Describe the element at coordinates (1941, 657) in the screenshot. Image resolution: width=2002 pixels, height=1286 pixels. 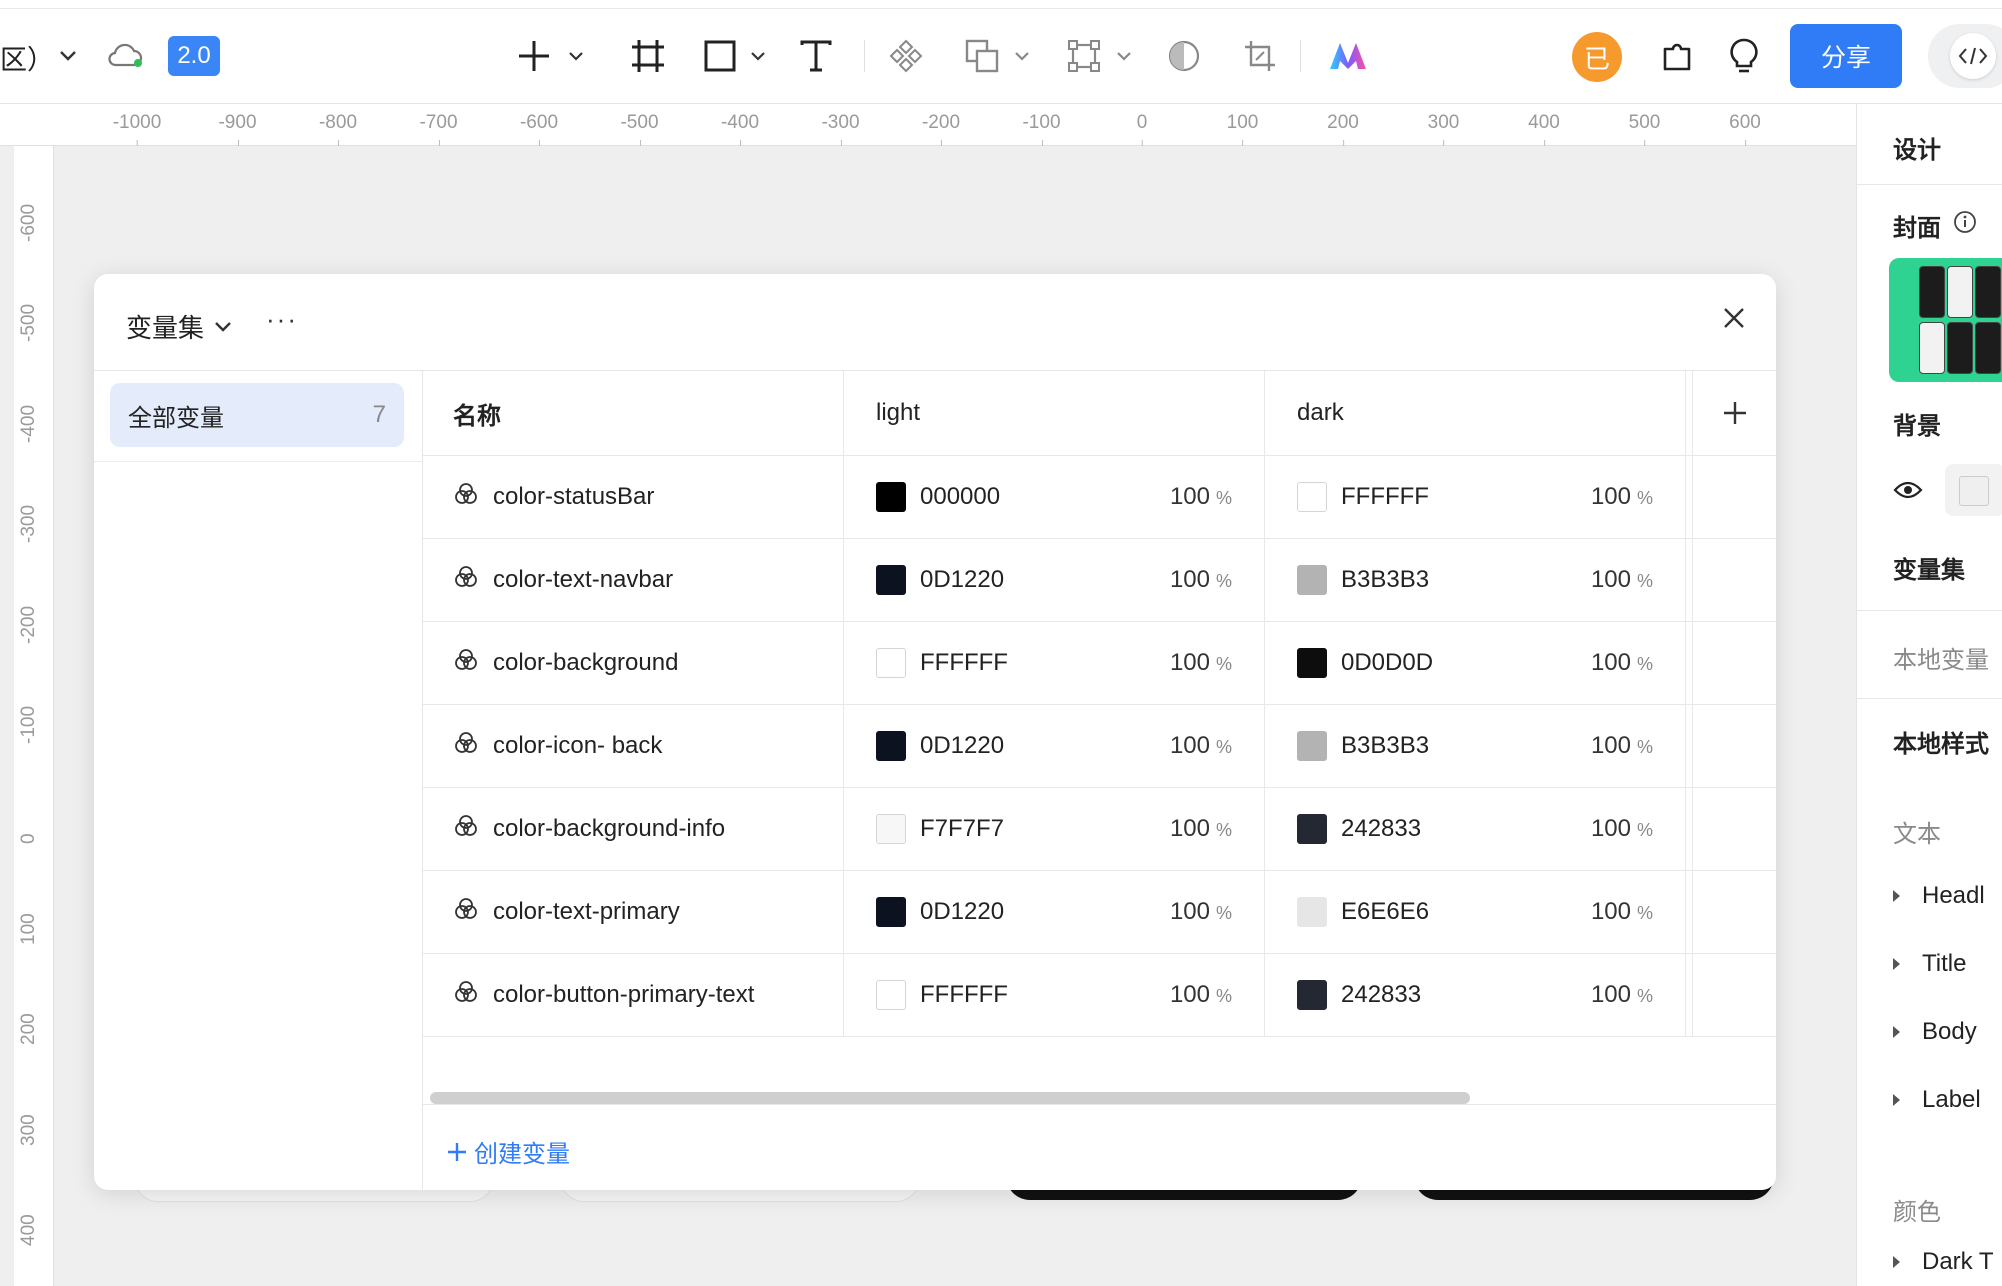
I see `local-variables-label: 本地变量` at that location.